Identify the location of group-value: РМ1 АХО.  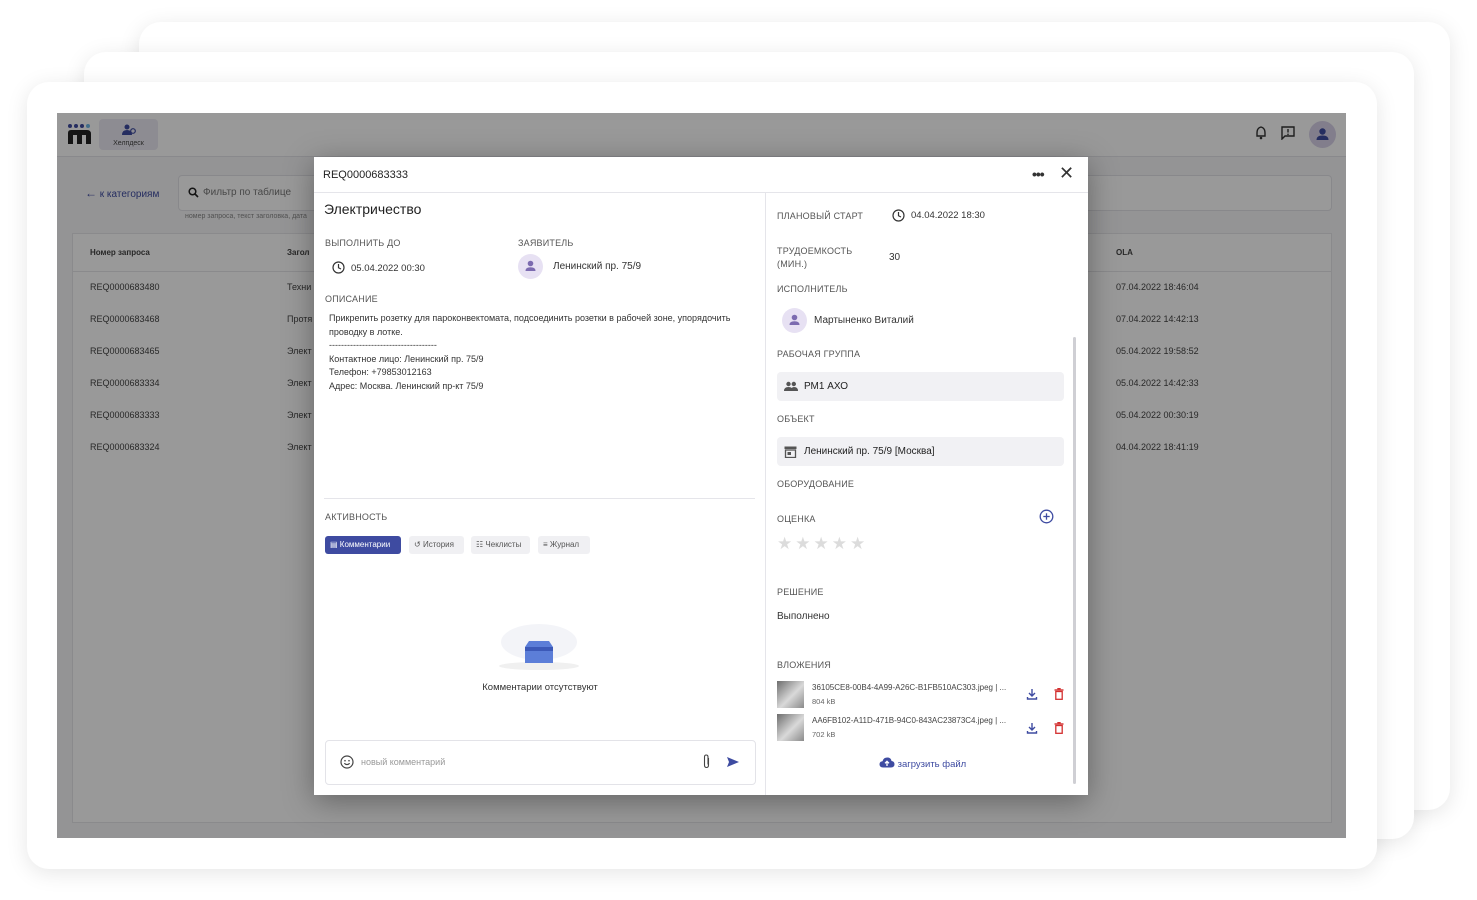
(826, 386).